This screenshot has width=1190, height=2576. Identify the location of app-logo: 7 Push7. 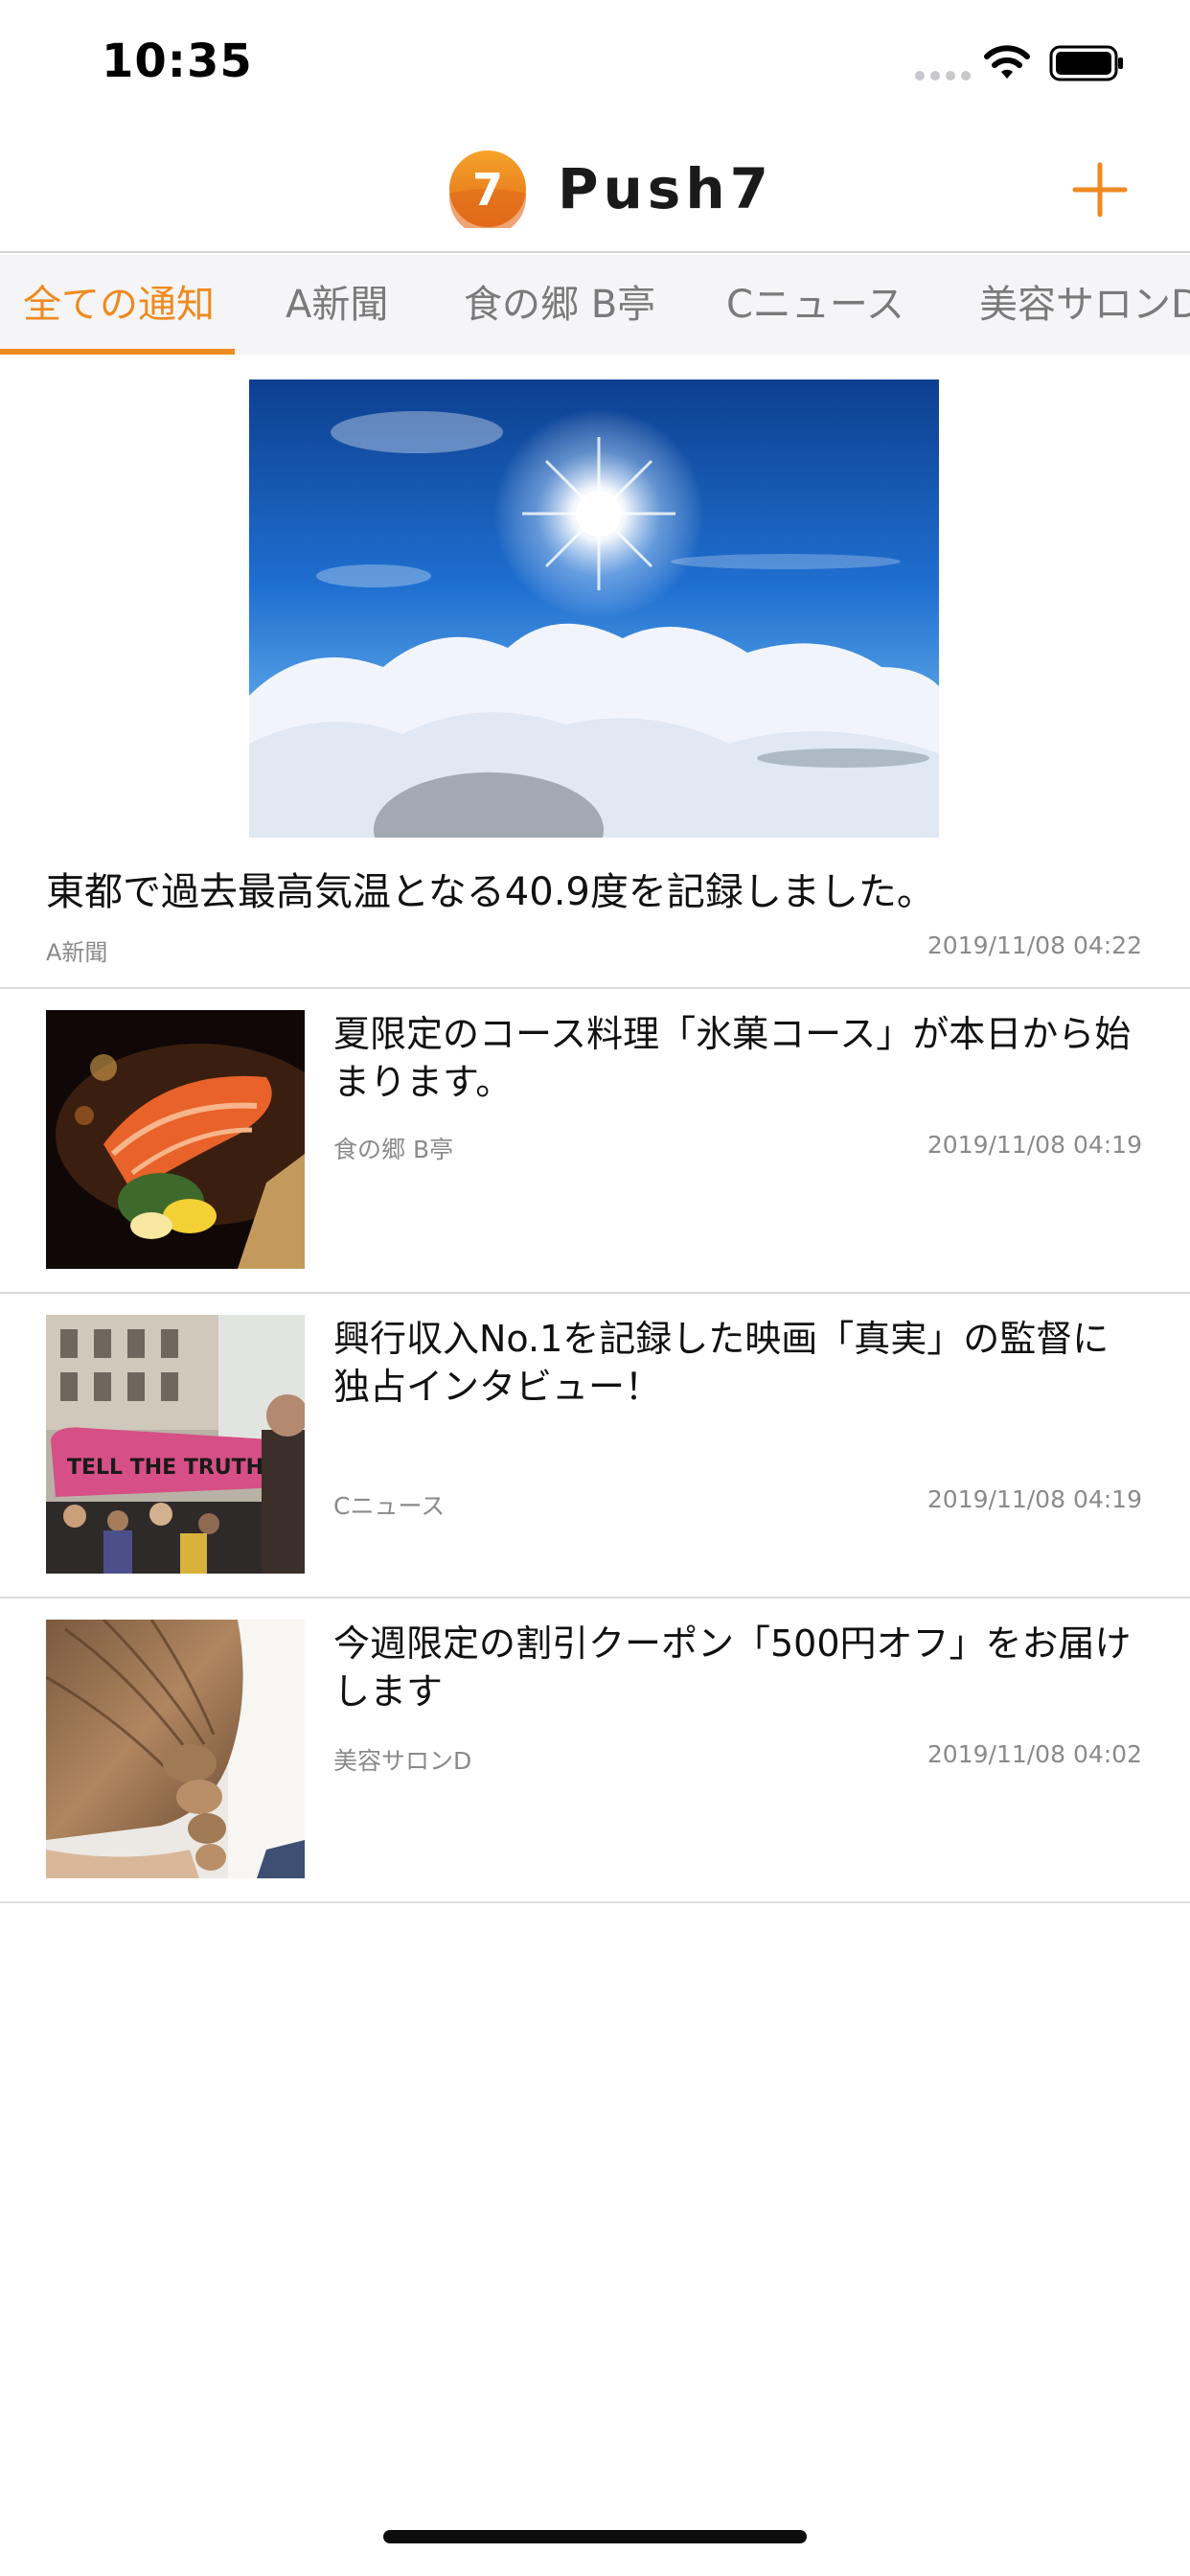
(610, 189).